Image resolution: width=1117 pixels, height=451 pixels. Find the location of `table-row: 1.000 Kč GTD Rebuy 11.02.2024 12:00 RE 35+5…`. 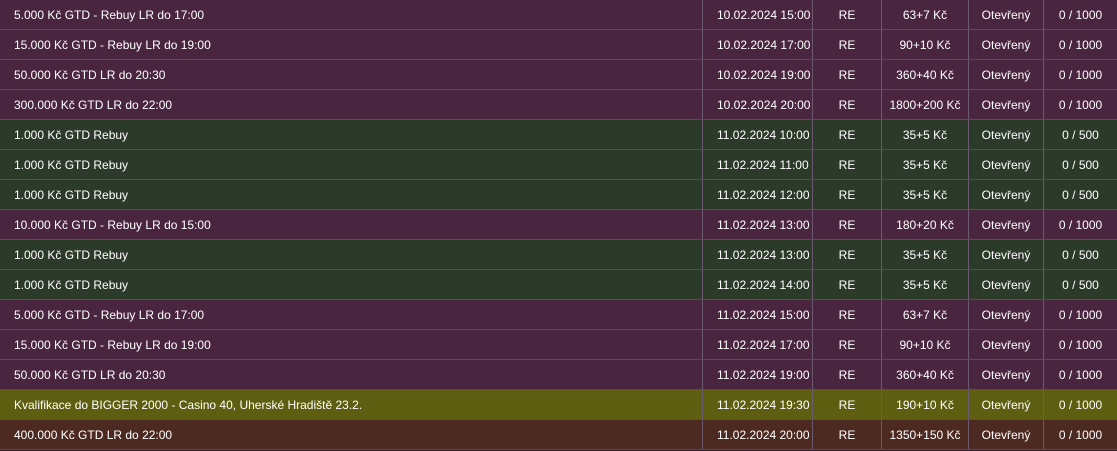

table-row: 1.000 Kč GTD Rebuy 11.02.2024 12:00 RE 35+5… is located at coordinates (558, 195).